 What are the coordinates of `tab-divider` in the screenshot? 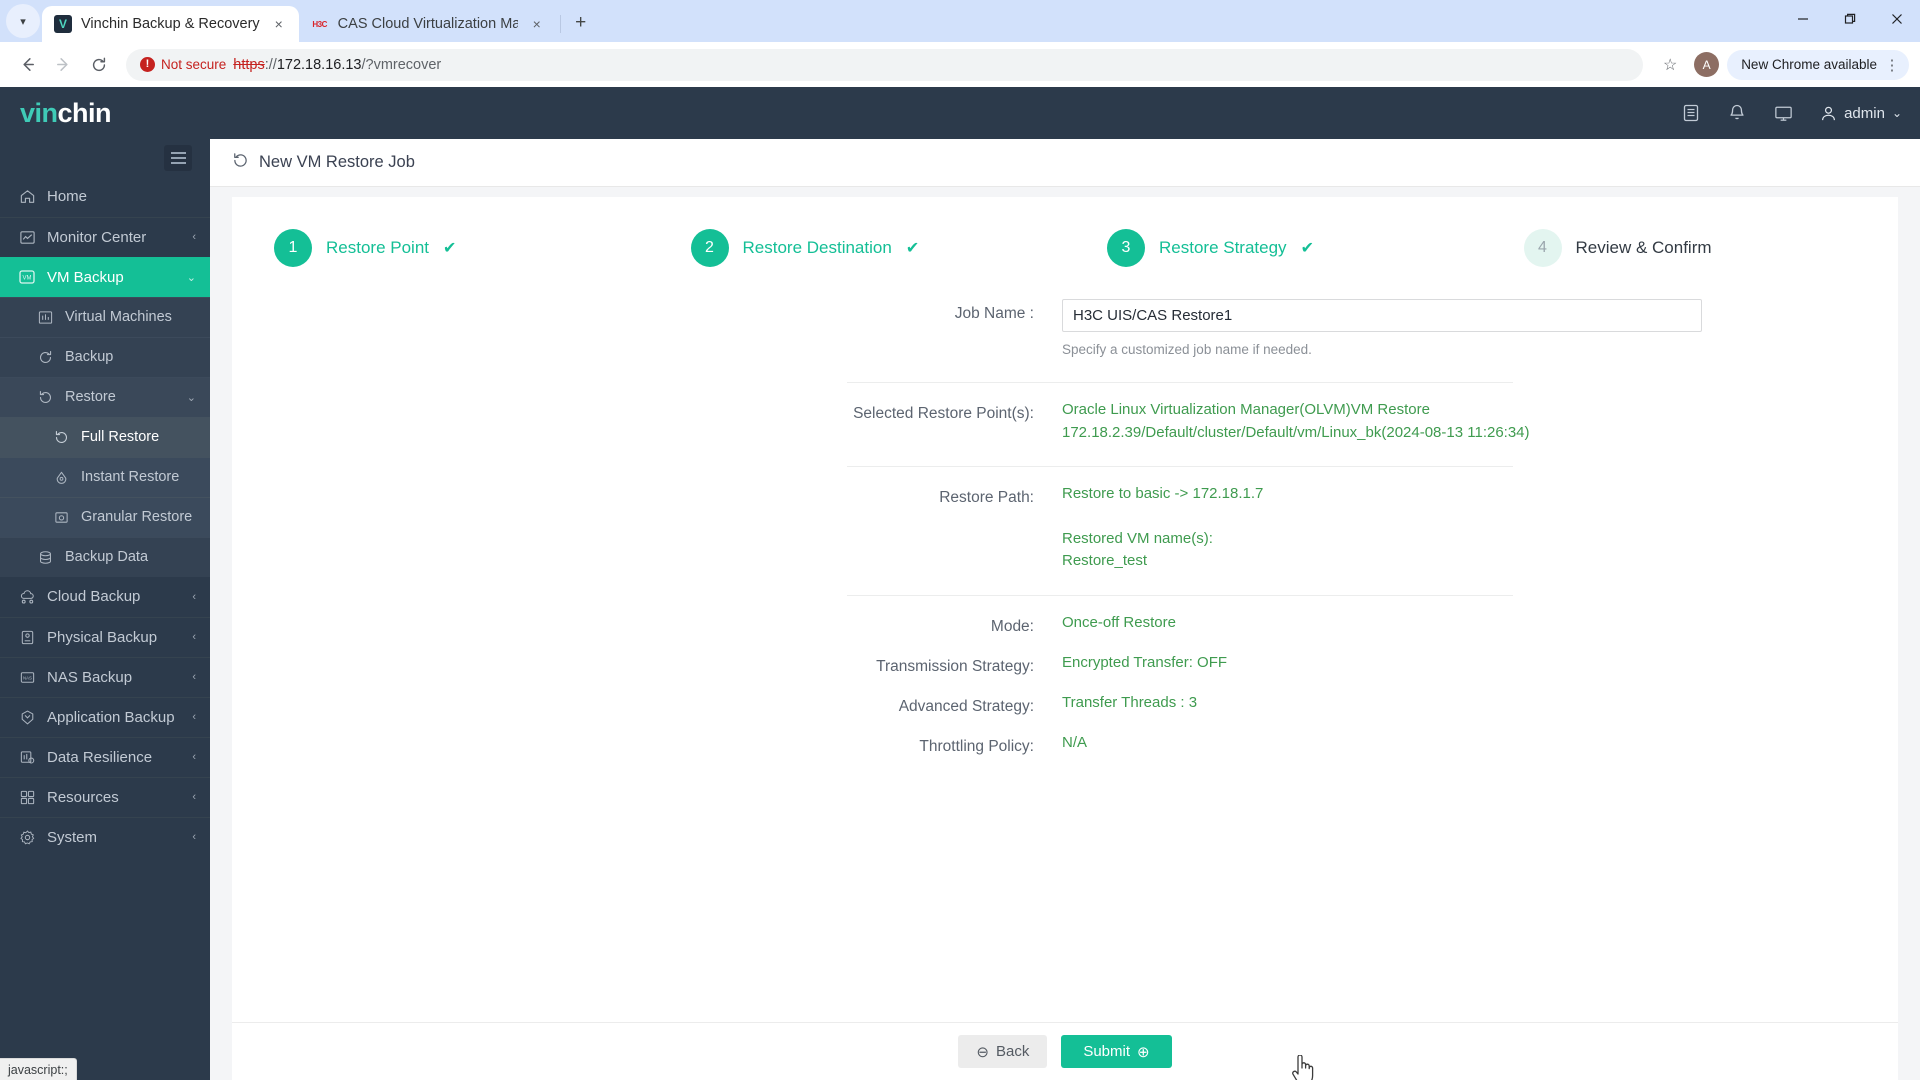 It's located at (560, 24).